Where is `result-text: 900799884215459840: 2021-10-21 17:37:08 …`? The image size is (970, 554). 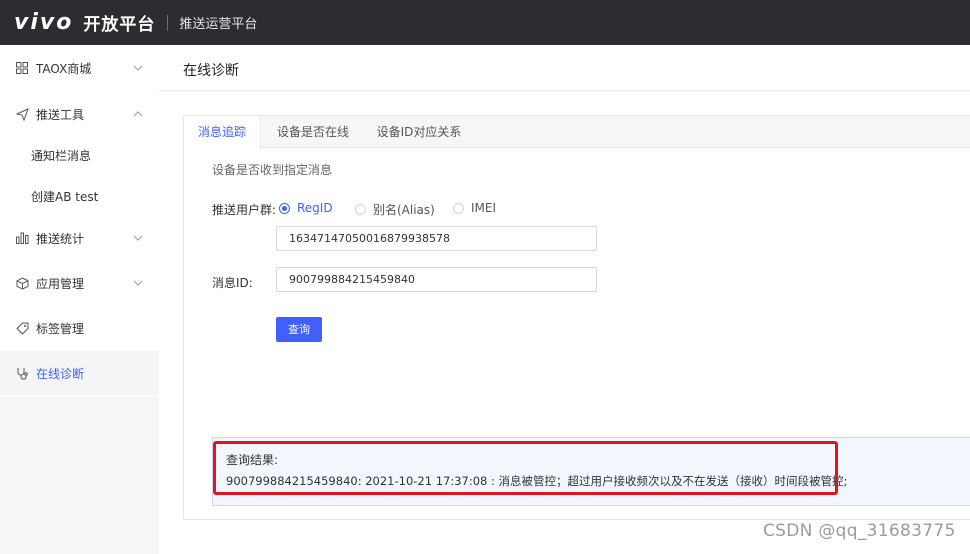 result-text: 900799884215459840: 2021-10-21 17:37:08 … is located at coordinates (537, 481).